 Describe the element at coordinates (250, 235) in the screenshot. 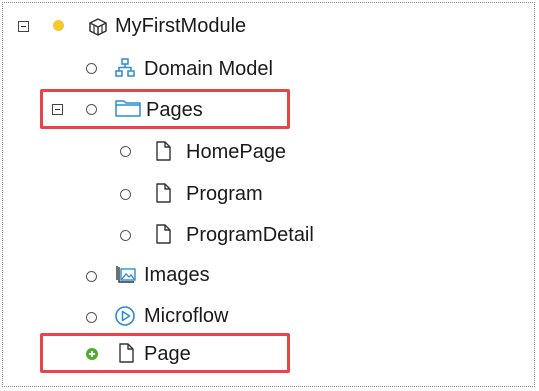

I see `tree-item-label: ProgramDetail` at that location.